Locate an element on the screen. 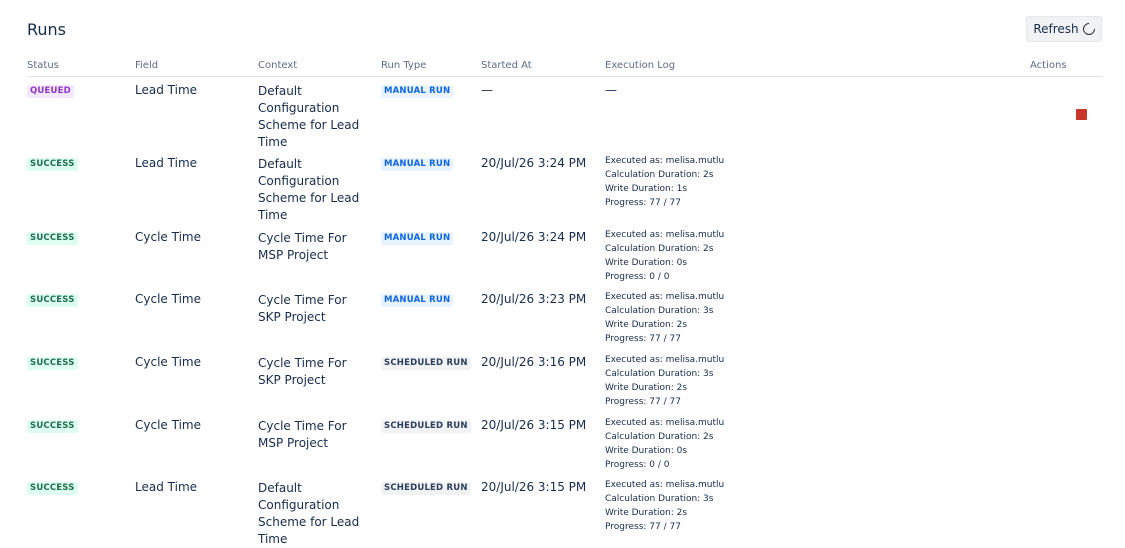 This screenshot has width=1125, height=548. column-header-actions: Actions is located at coordinates (1048, 65).